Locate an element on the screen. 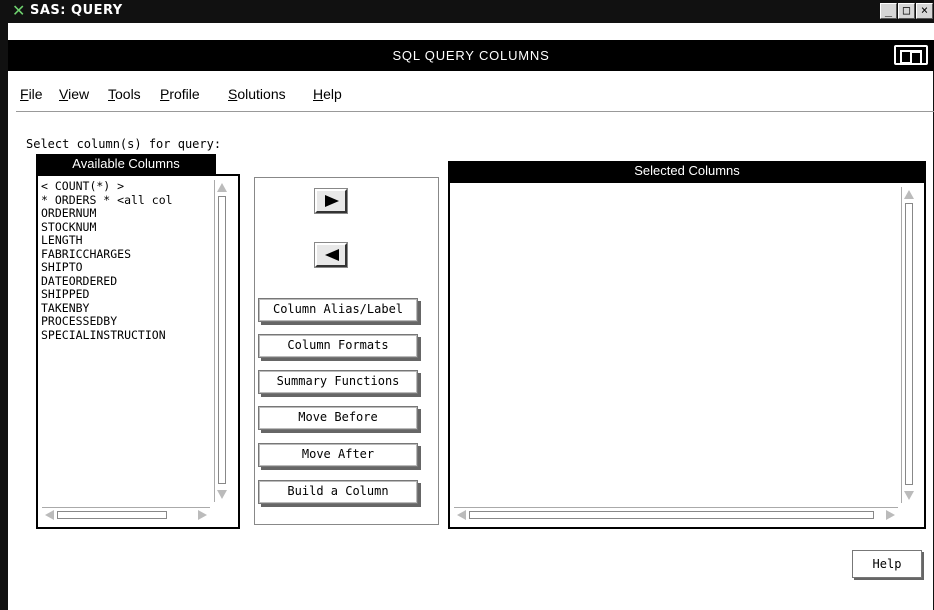 This screenshot has width=934, height=610. menu-profile: Profile is located at coordinates (180, 94).